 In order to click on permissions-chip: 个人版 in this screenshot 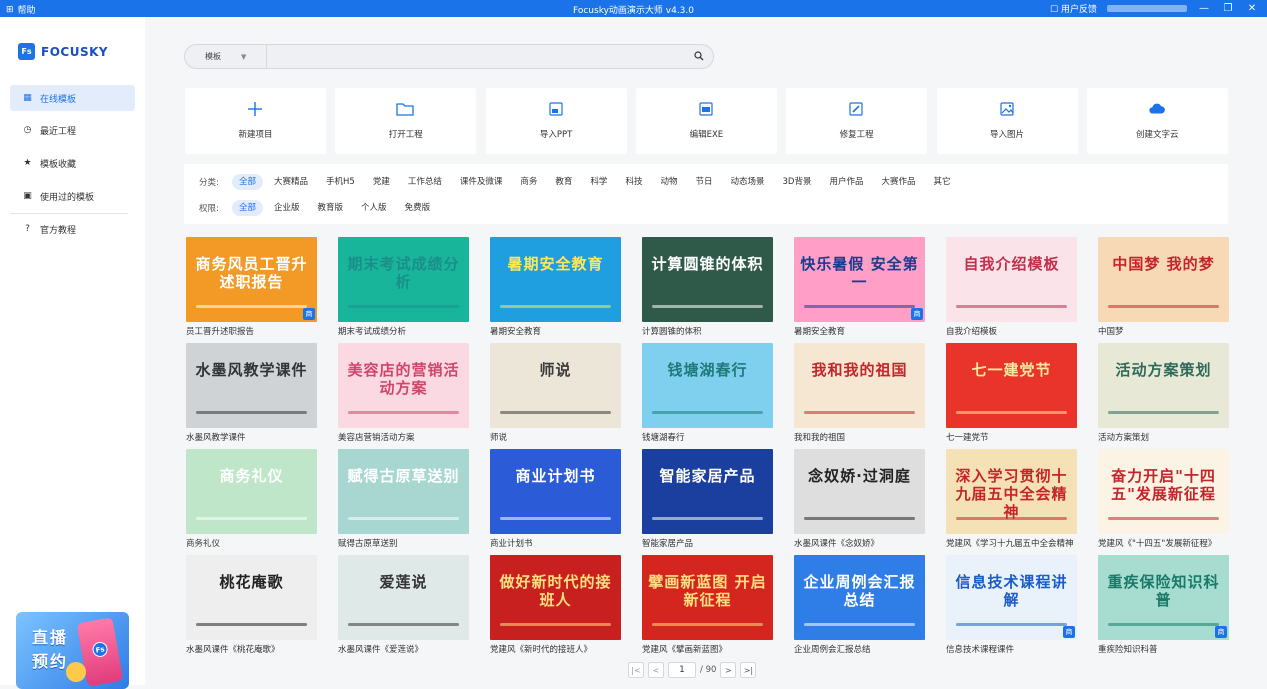, I will do `click(374, 208)`.